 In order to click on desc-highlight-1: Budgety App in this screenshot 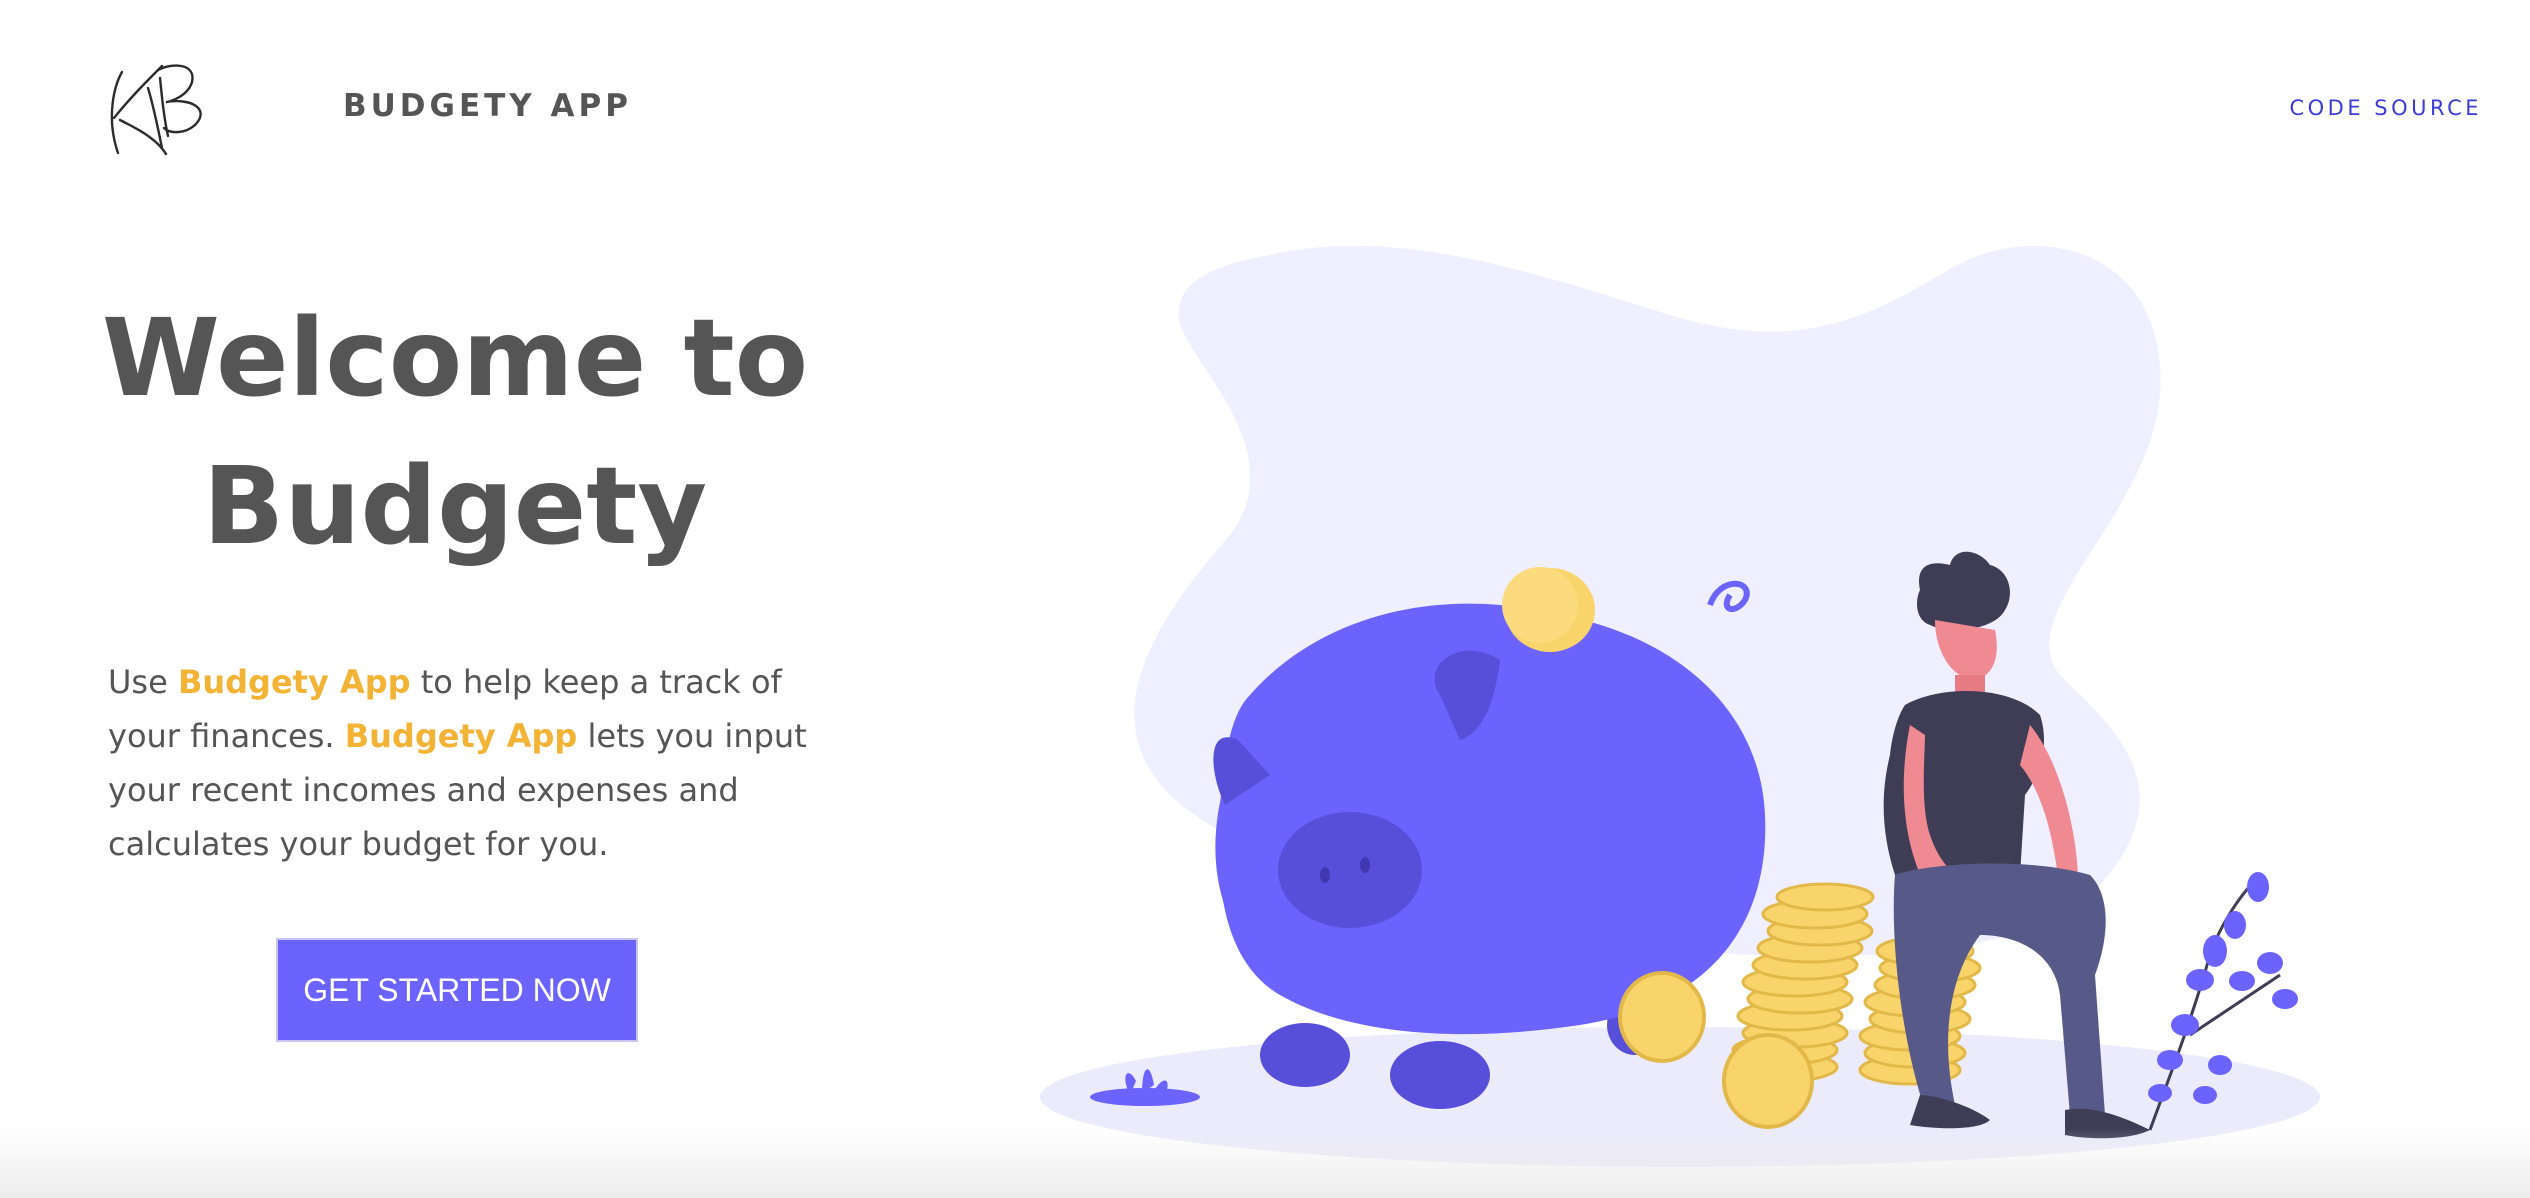, I will do `click(294, 682)`.